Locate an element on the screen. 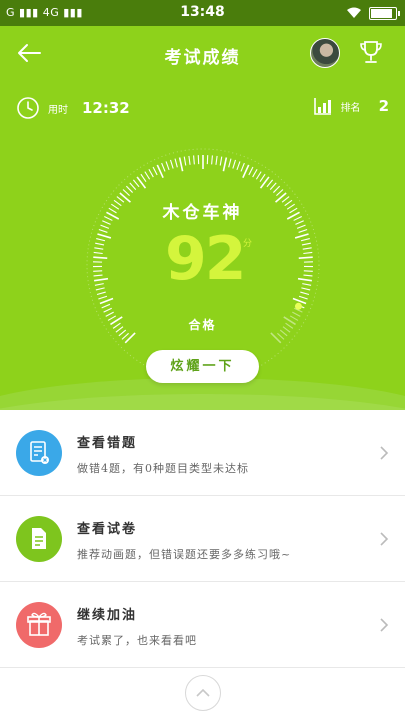  rank-label: 排名 is located at coordinates (350, 108).